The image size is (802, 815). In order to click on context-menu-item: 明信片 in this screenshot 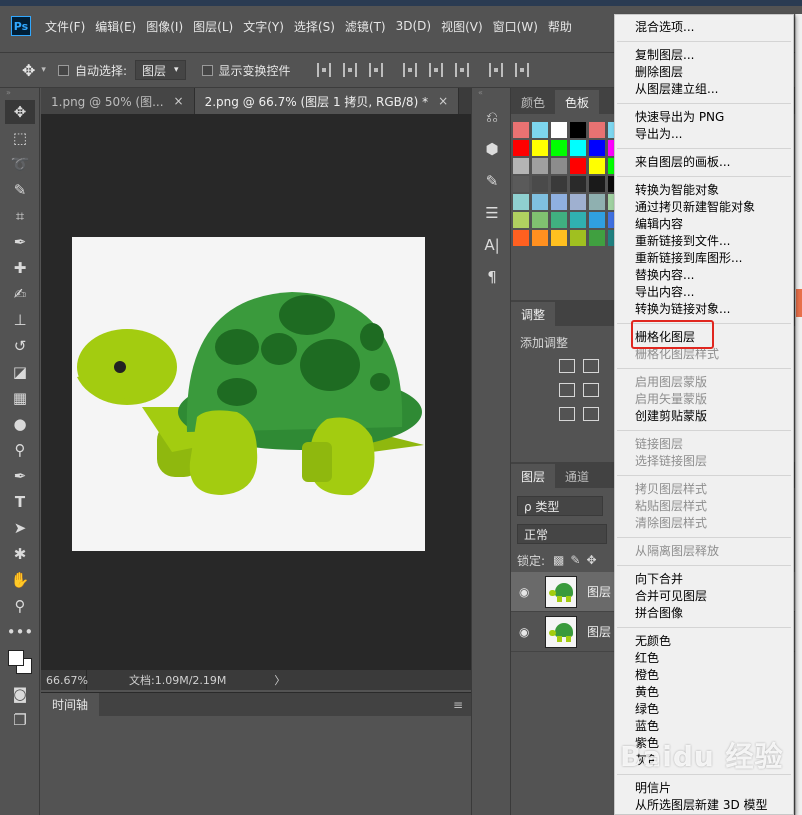, I will do `click(704, 788)`.